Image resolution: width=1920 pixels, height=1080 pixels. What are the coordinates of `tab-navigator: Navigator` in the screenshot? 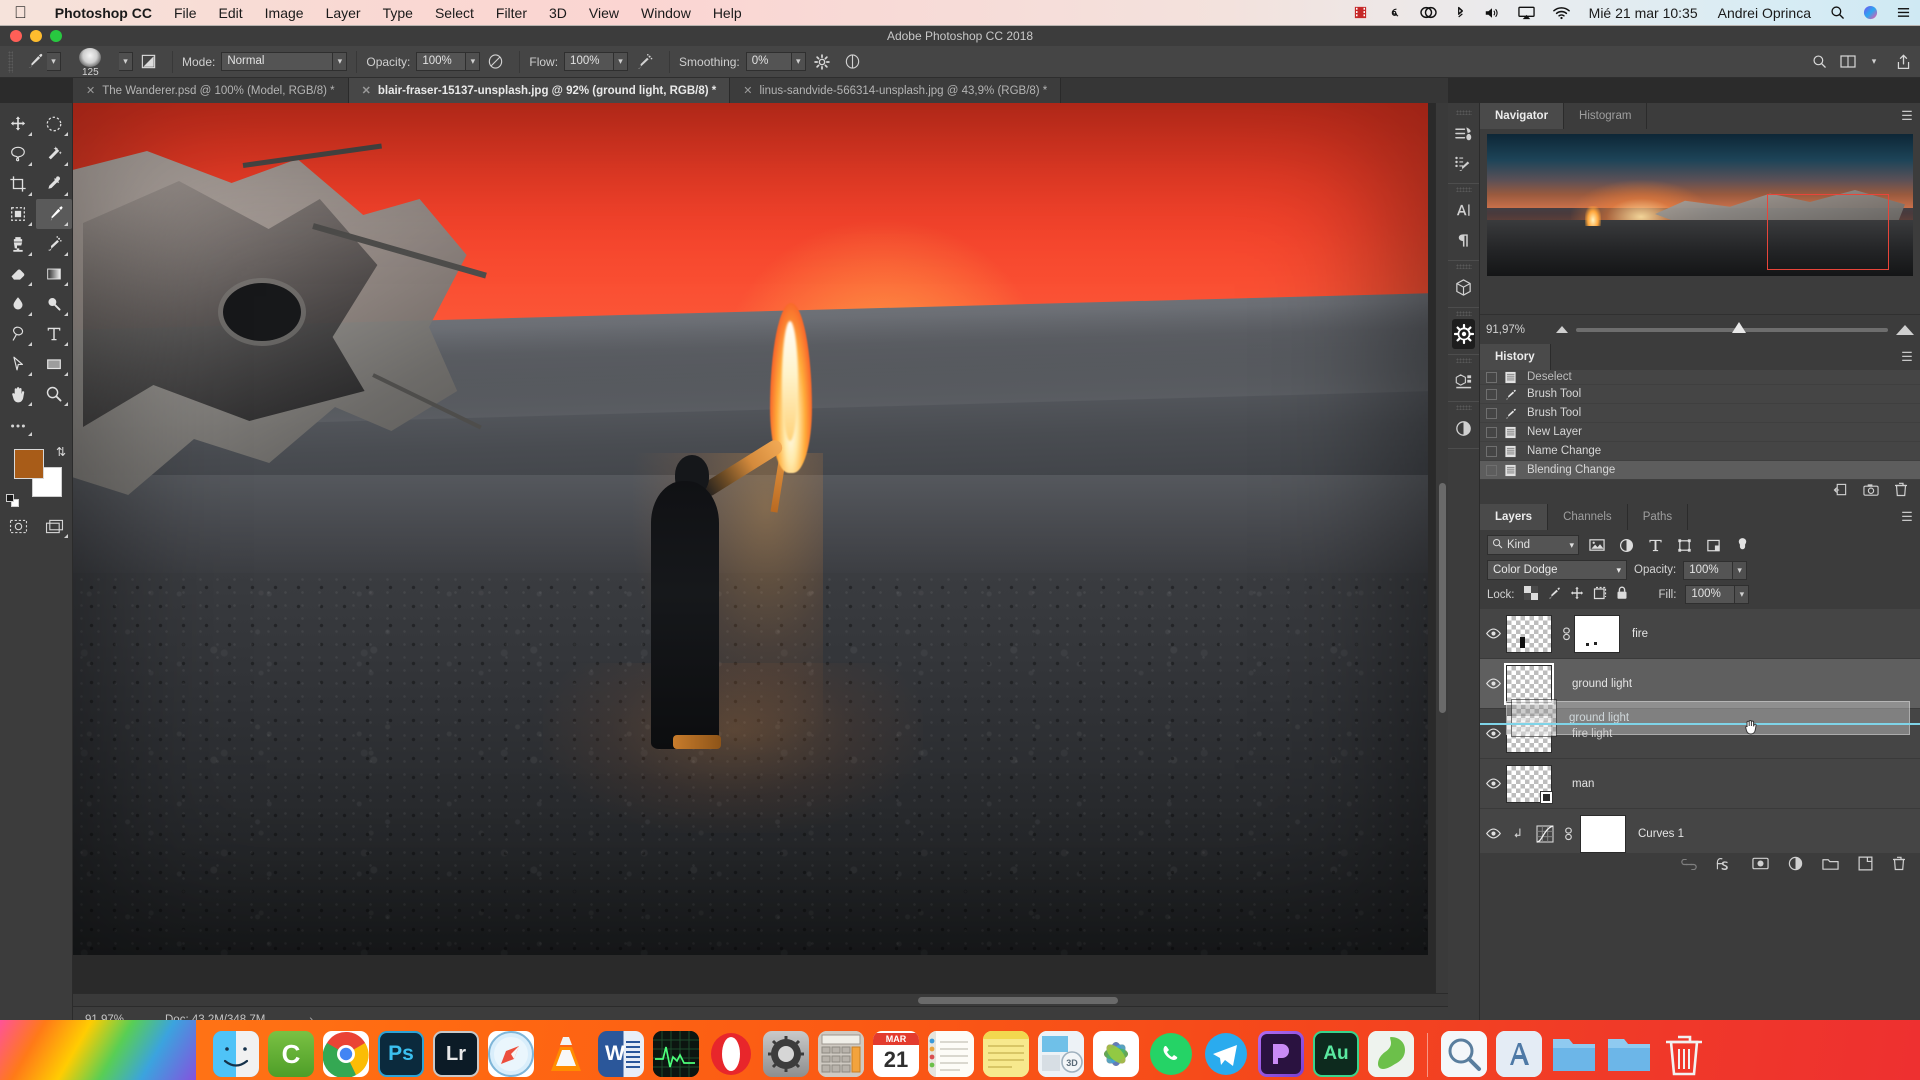 It's located at (1522, 116).